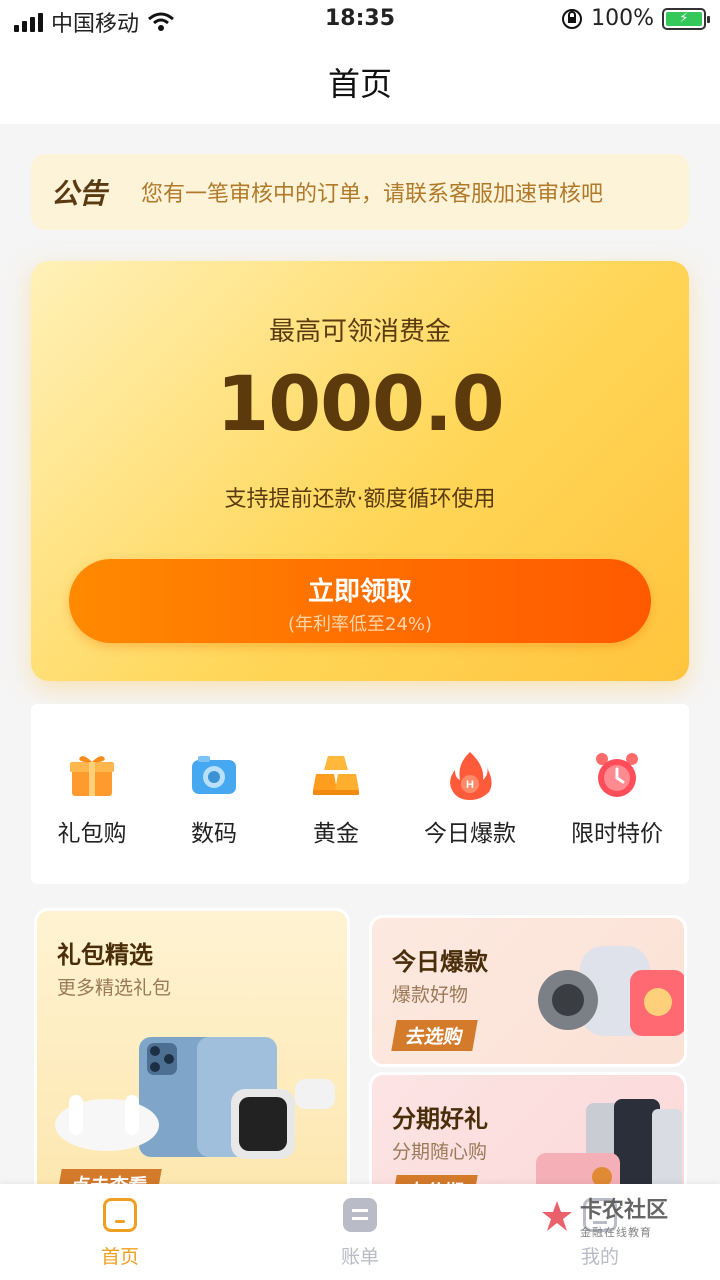 The height and width of the screenshot is (1280, 720). Describe the element at coordinates (440, 962) in the screenshot. I see `card-title: 今日爆款` at that location.